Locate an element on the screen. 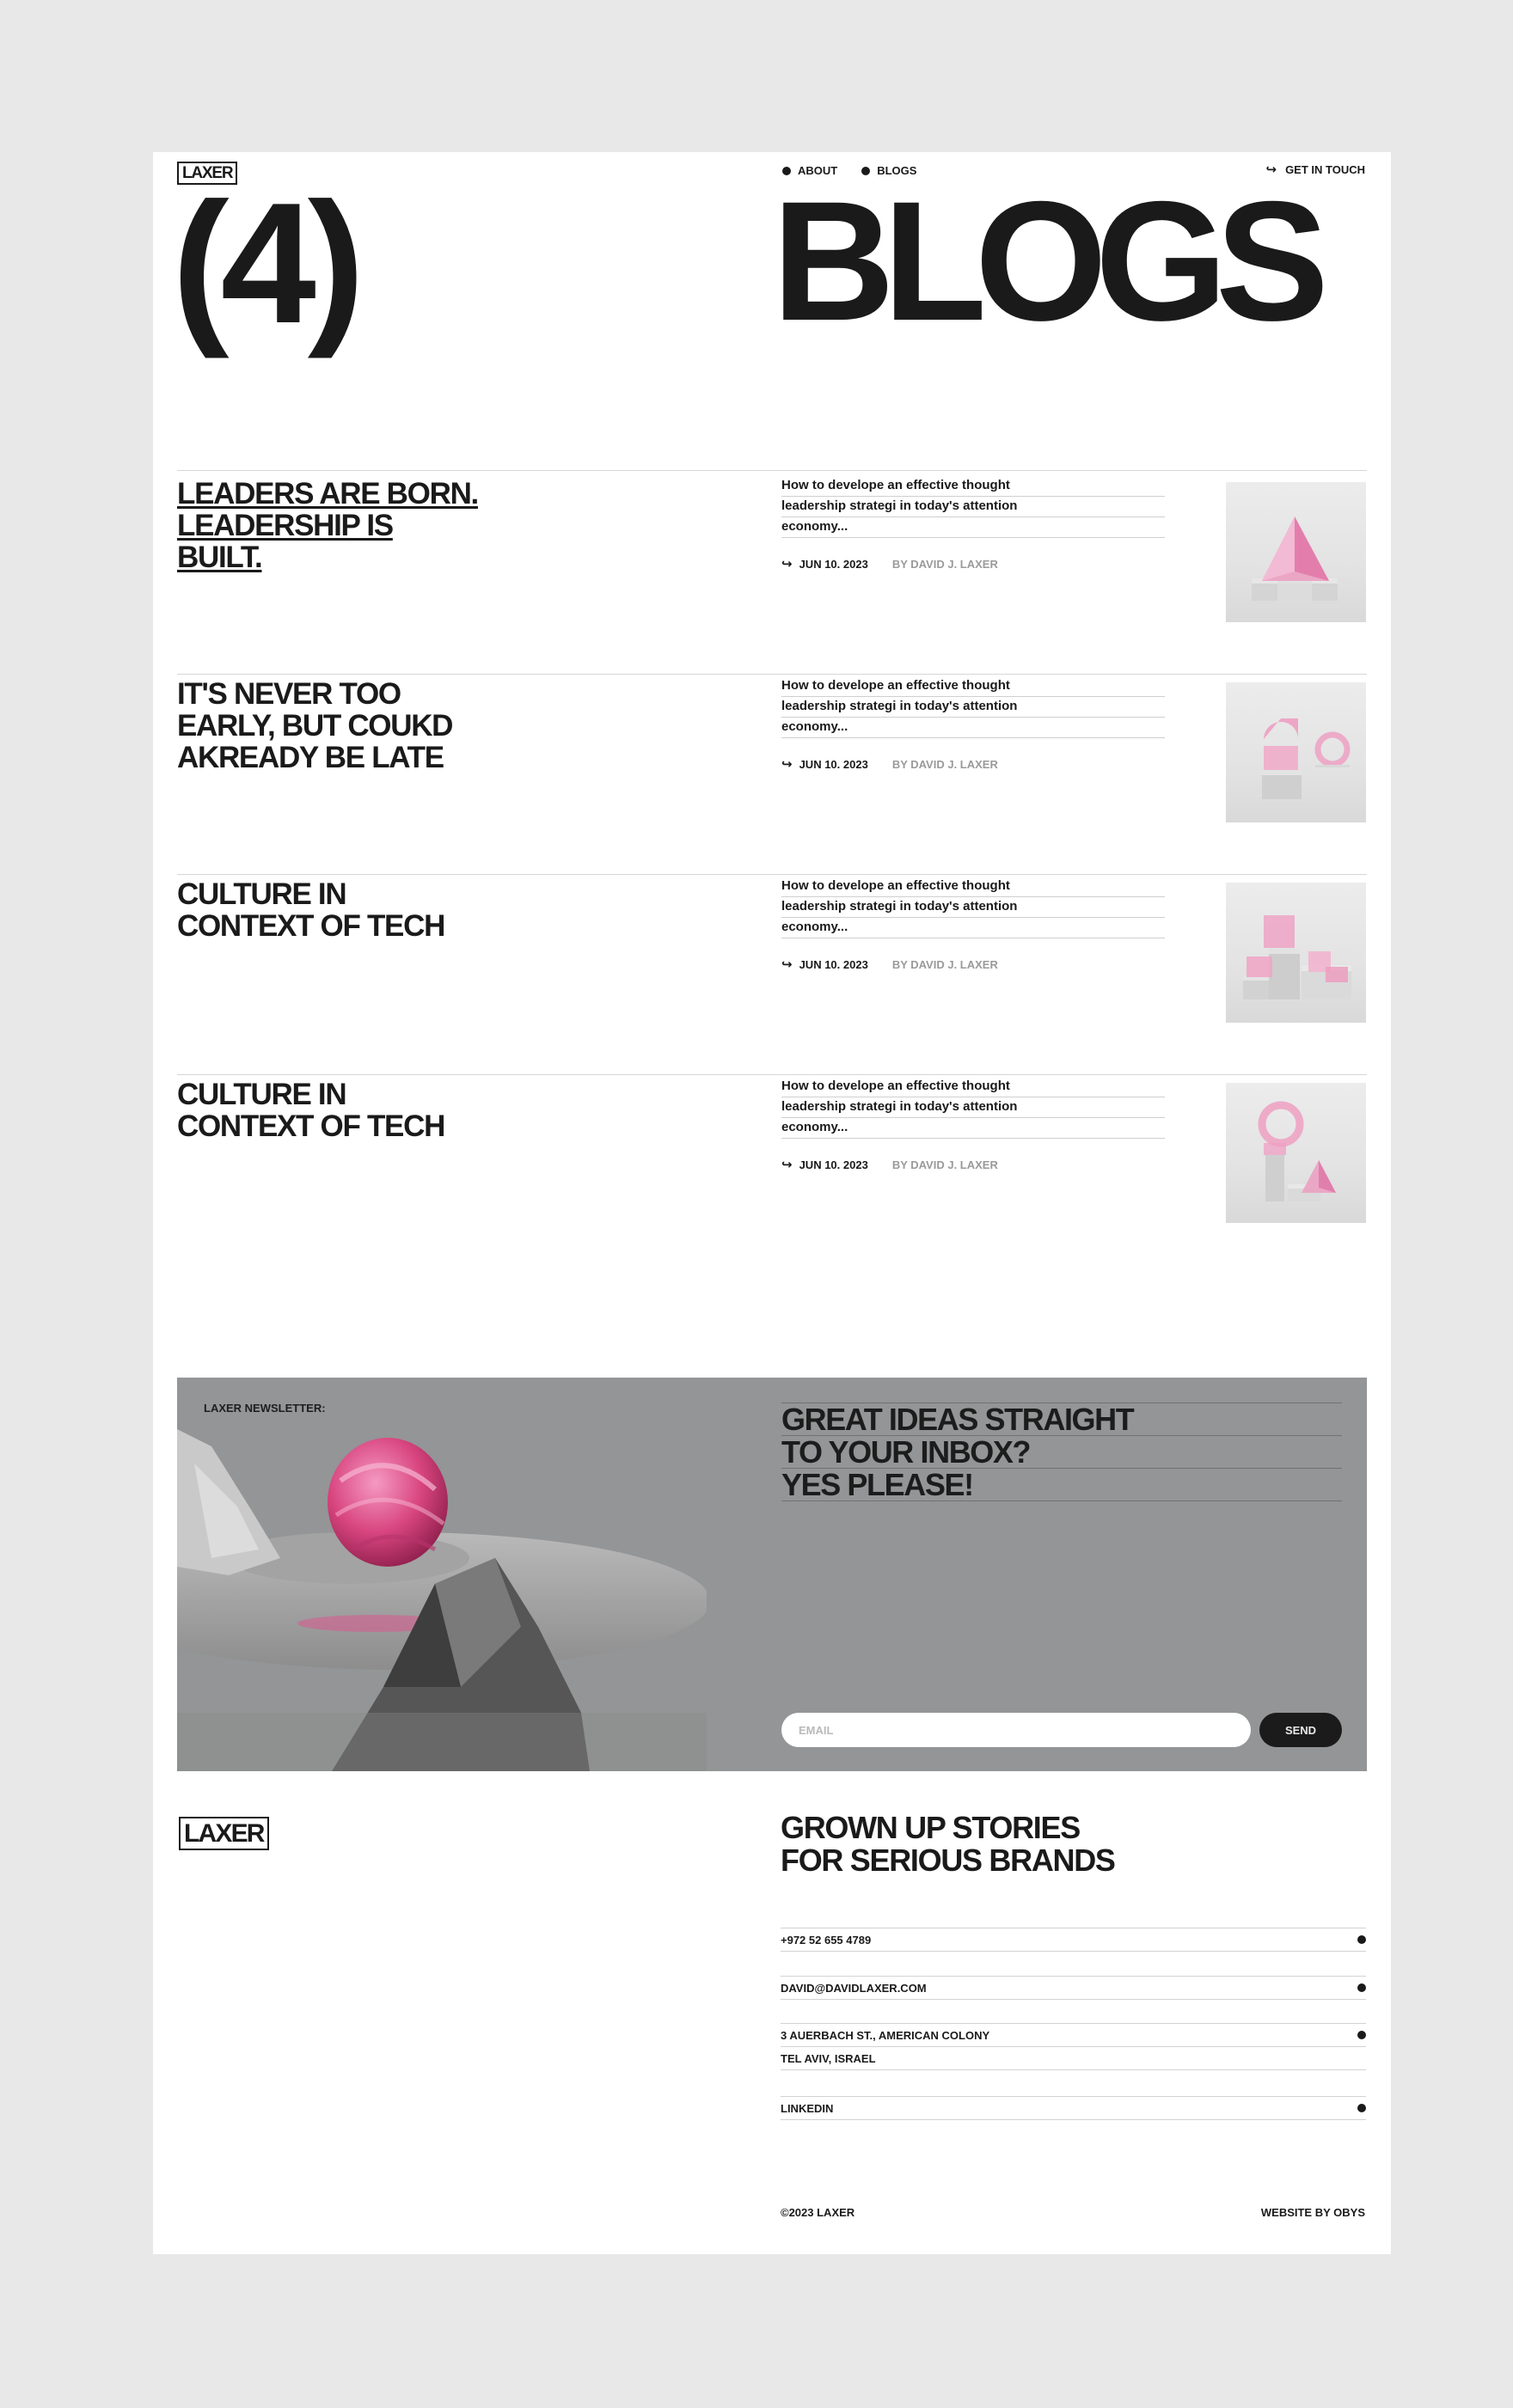  contact-email: DAVID@DAVIDLAXER.COM is located at coordinates (1073, 1988).